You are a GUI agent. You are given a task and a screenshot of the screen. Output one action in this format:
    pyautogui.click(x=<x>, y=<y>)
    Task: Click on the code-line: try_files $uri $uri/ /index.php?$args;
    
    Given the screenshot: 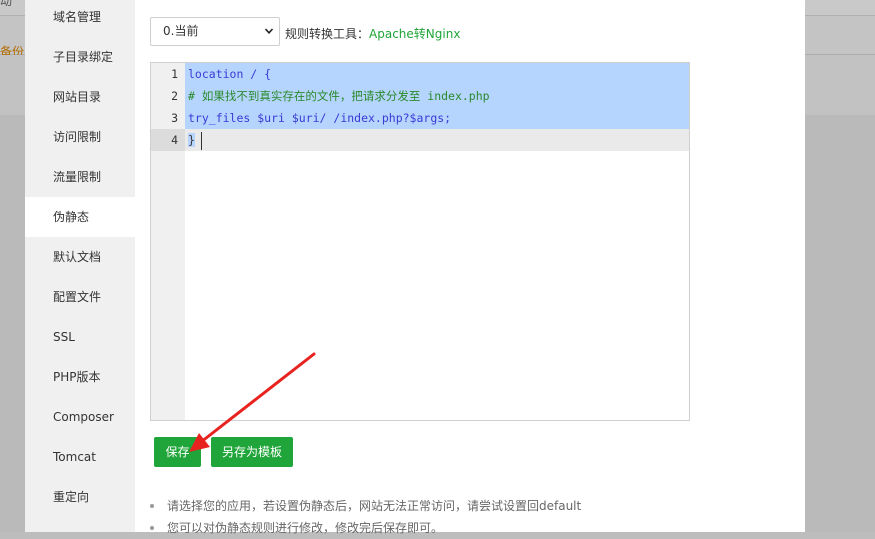 What is the action you would take?
    pyautogui.click(x=437, y=118)
    